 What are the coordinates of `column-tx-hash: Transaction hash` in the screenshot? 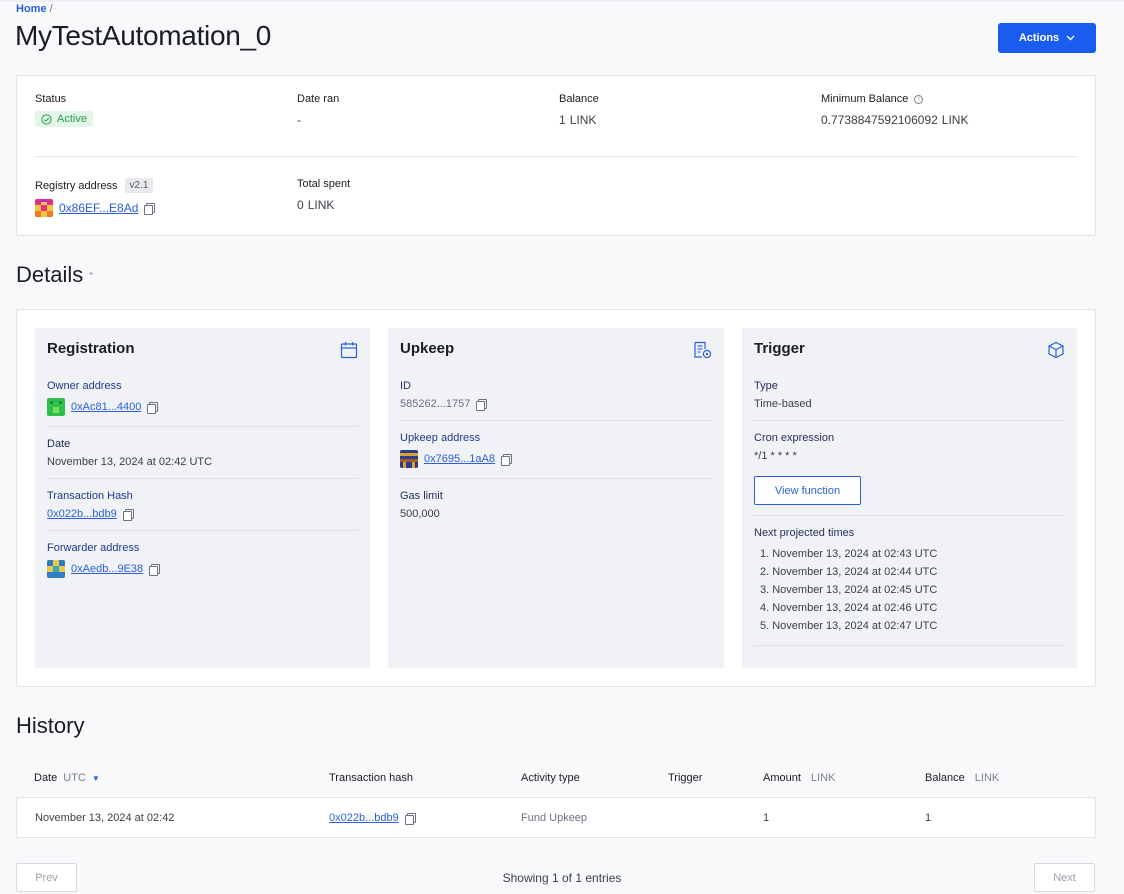 It's located at (371, 778).